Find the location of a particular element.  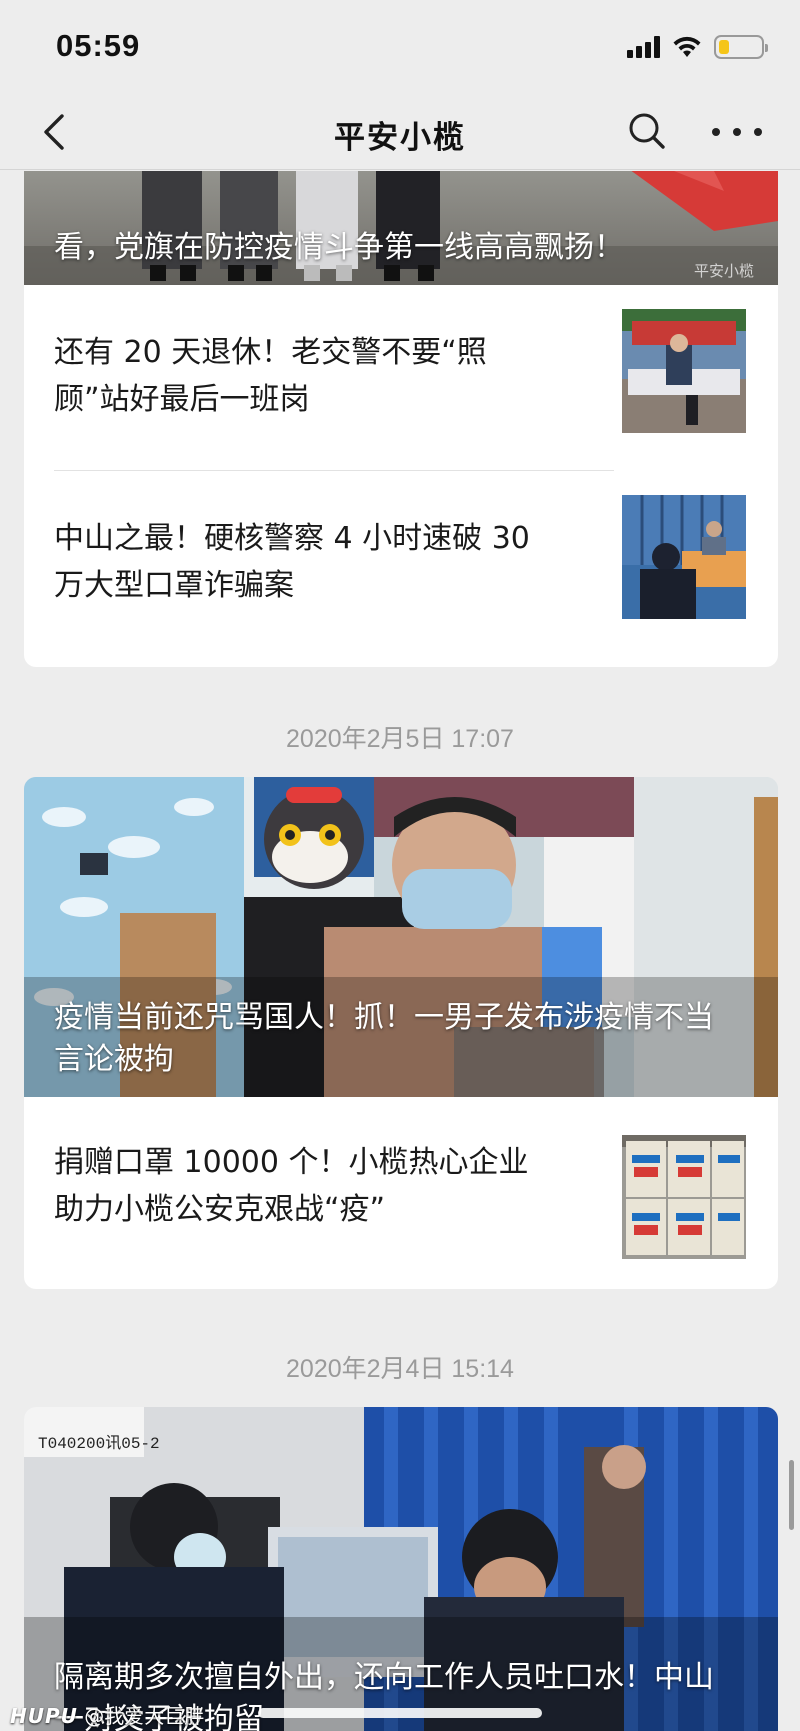

page-title: 平安小榄 is located at coordinates (400, 138).